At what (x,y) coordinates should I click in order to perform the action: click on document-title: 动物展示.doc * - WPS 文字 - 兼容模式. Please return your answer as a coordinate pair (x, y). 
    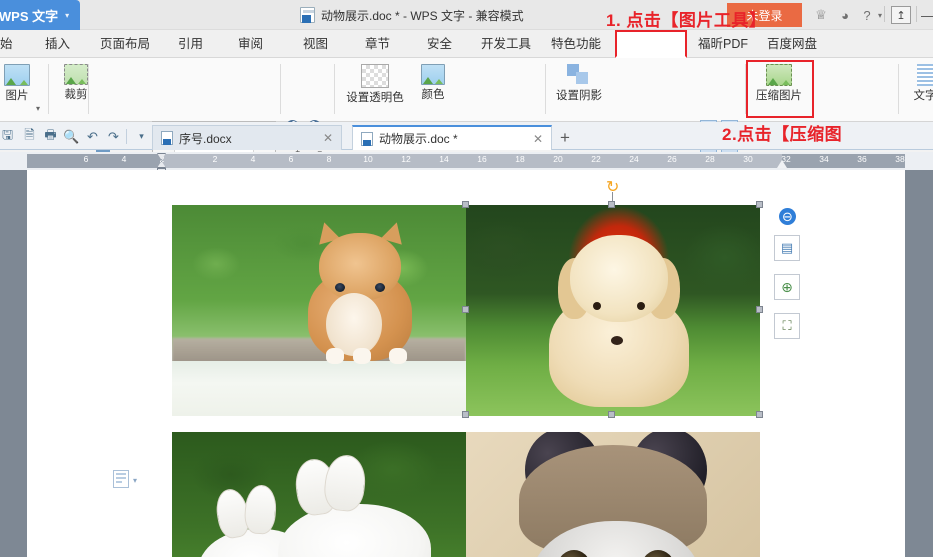
    Looking at the image, I should click on (412, 15).